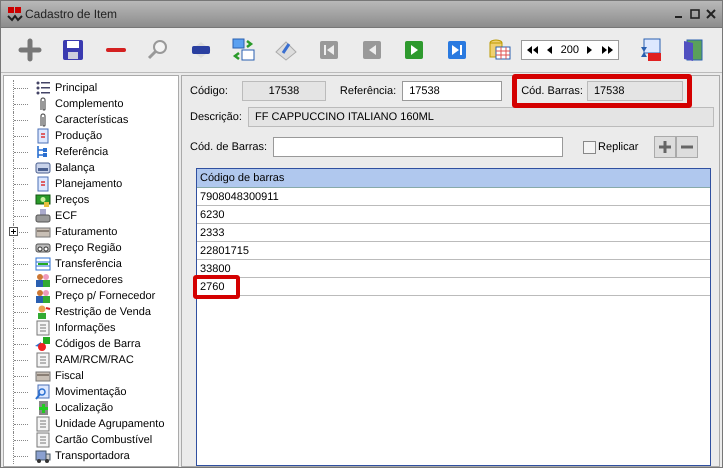  What do you see at coordinates (66, 216) in the screenshot?
I see `tree-item: ECF` at bounding box center [66, 216].